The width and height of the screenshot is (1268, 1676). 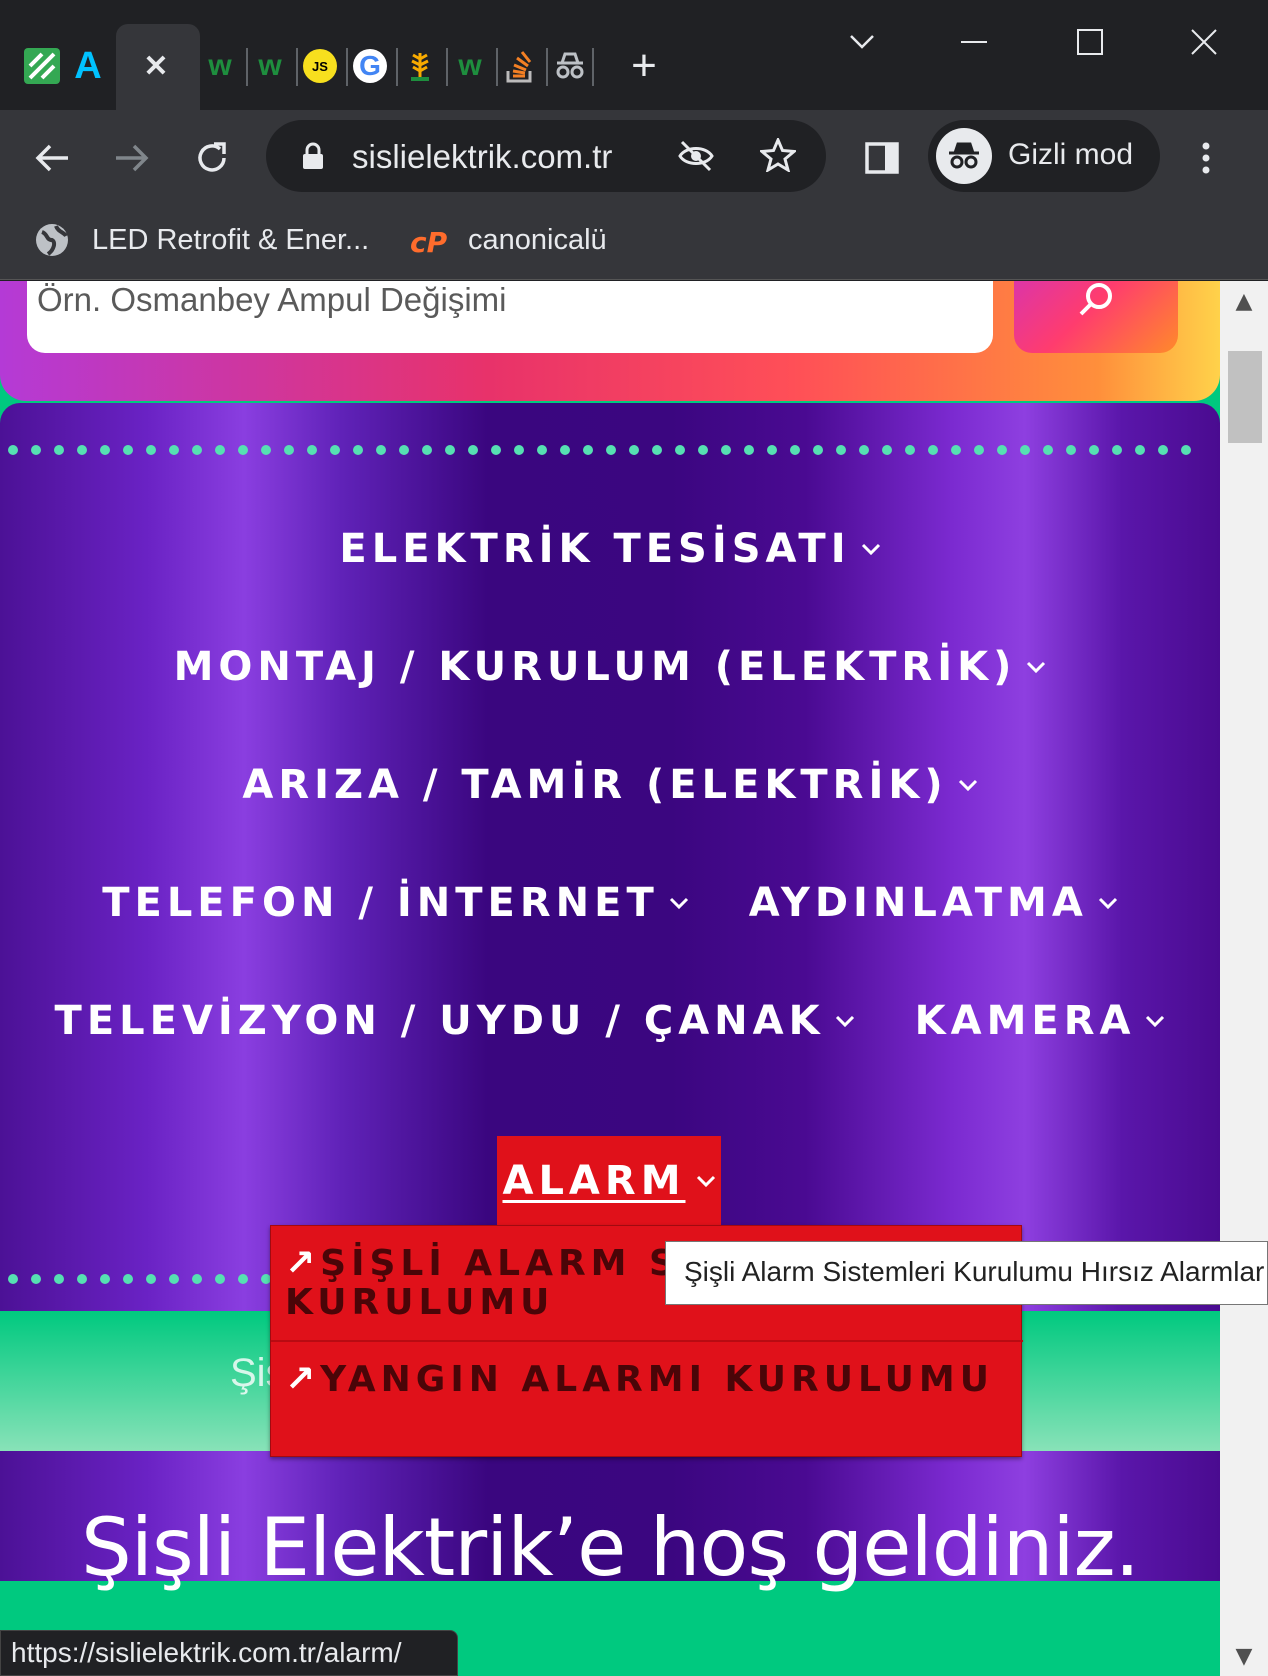 What do you see at coordinates (1206, 158) in the screenshot?
I see `menu-kebab-icon` at bounding box center [1206, 158].